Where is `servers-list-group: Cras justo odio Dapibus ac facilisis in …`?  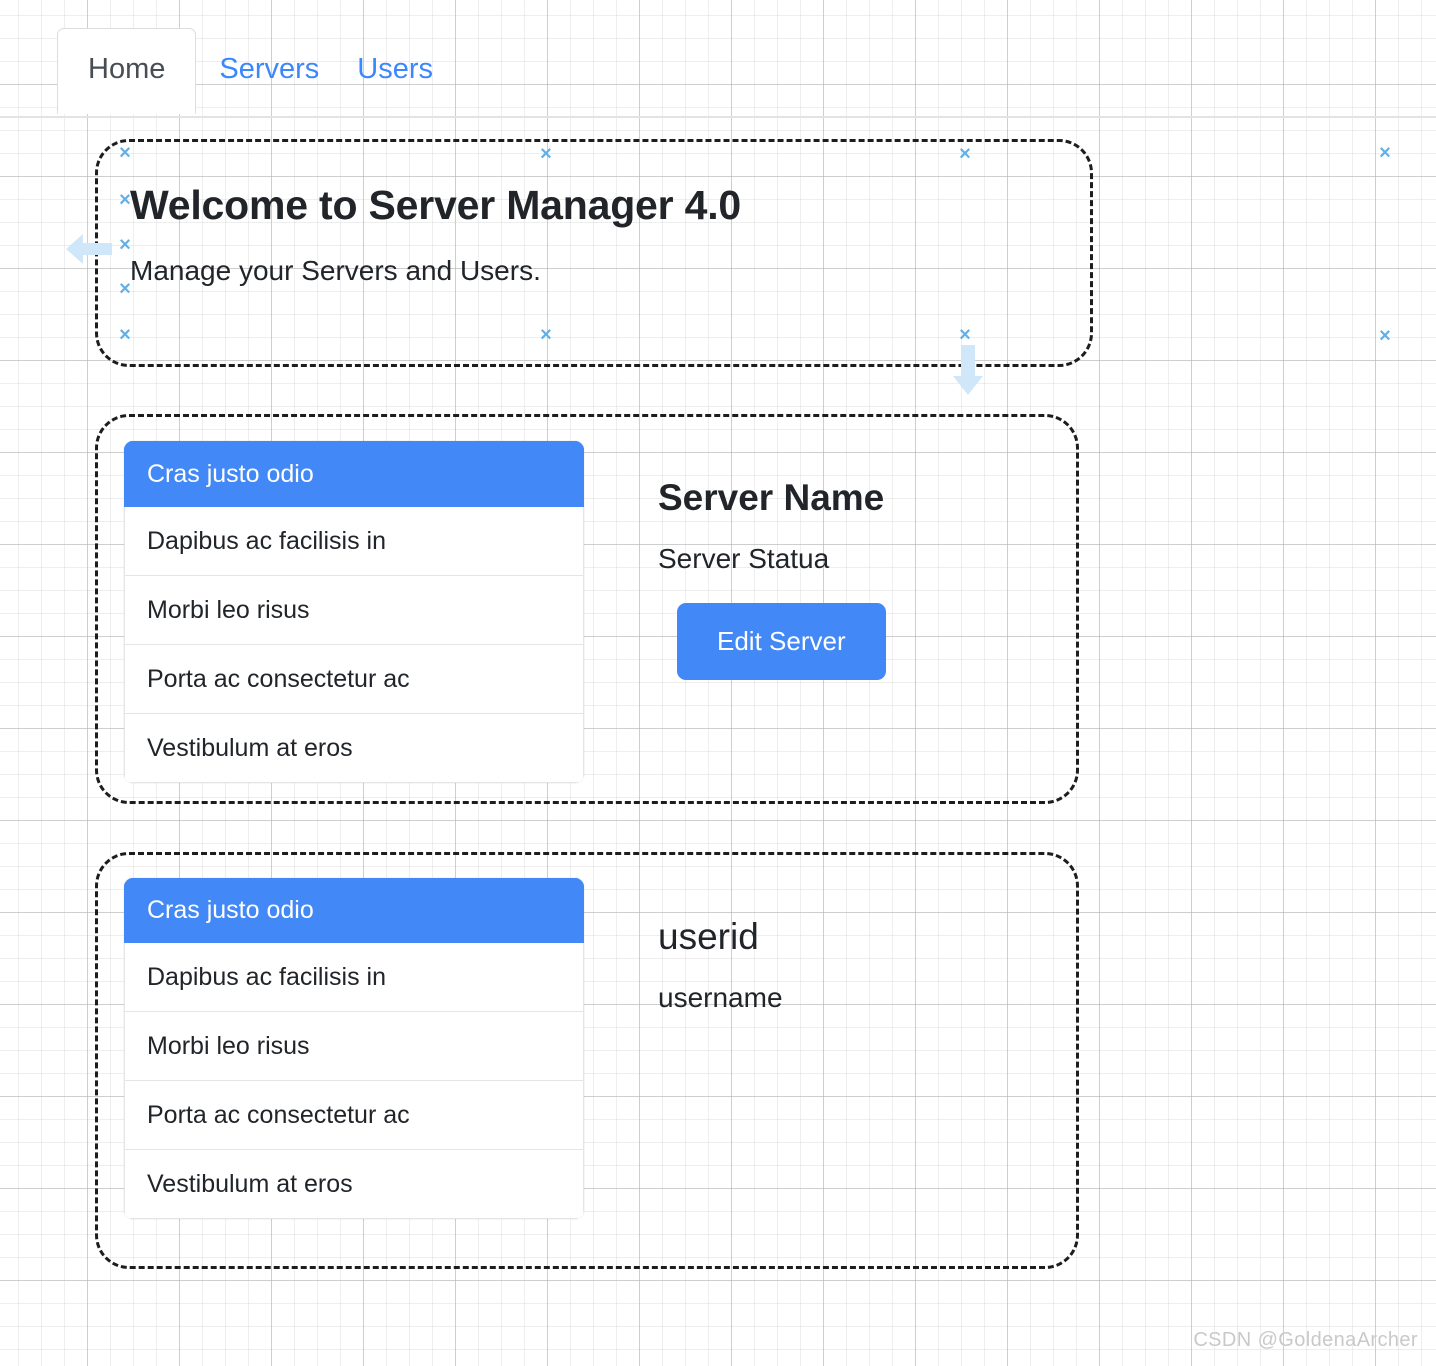
servers-list-group: Cras justo odio Dapibus ac facilisis in … is located at coordinates (354, 612).